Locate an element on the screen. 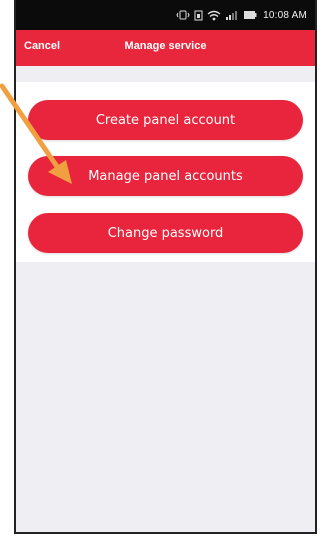  status-time: 10:08 AM is located at coordinates (285, 15).